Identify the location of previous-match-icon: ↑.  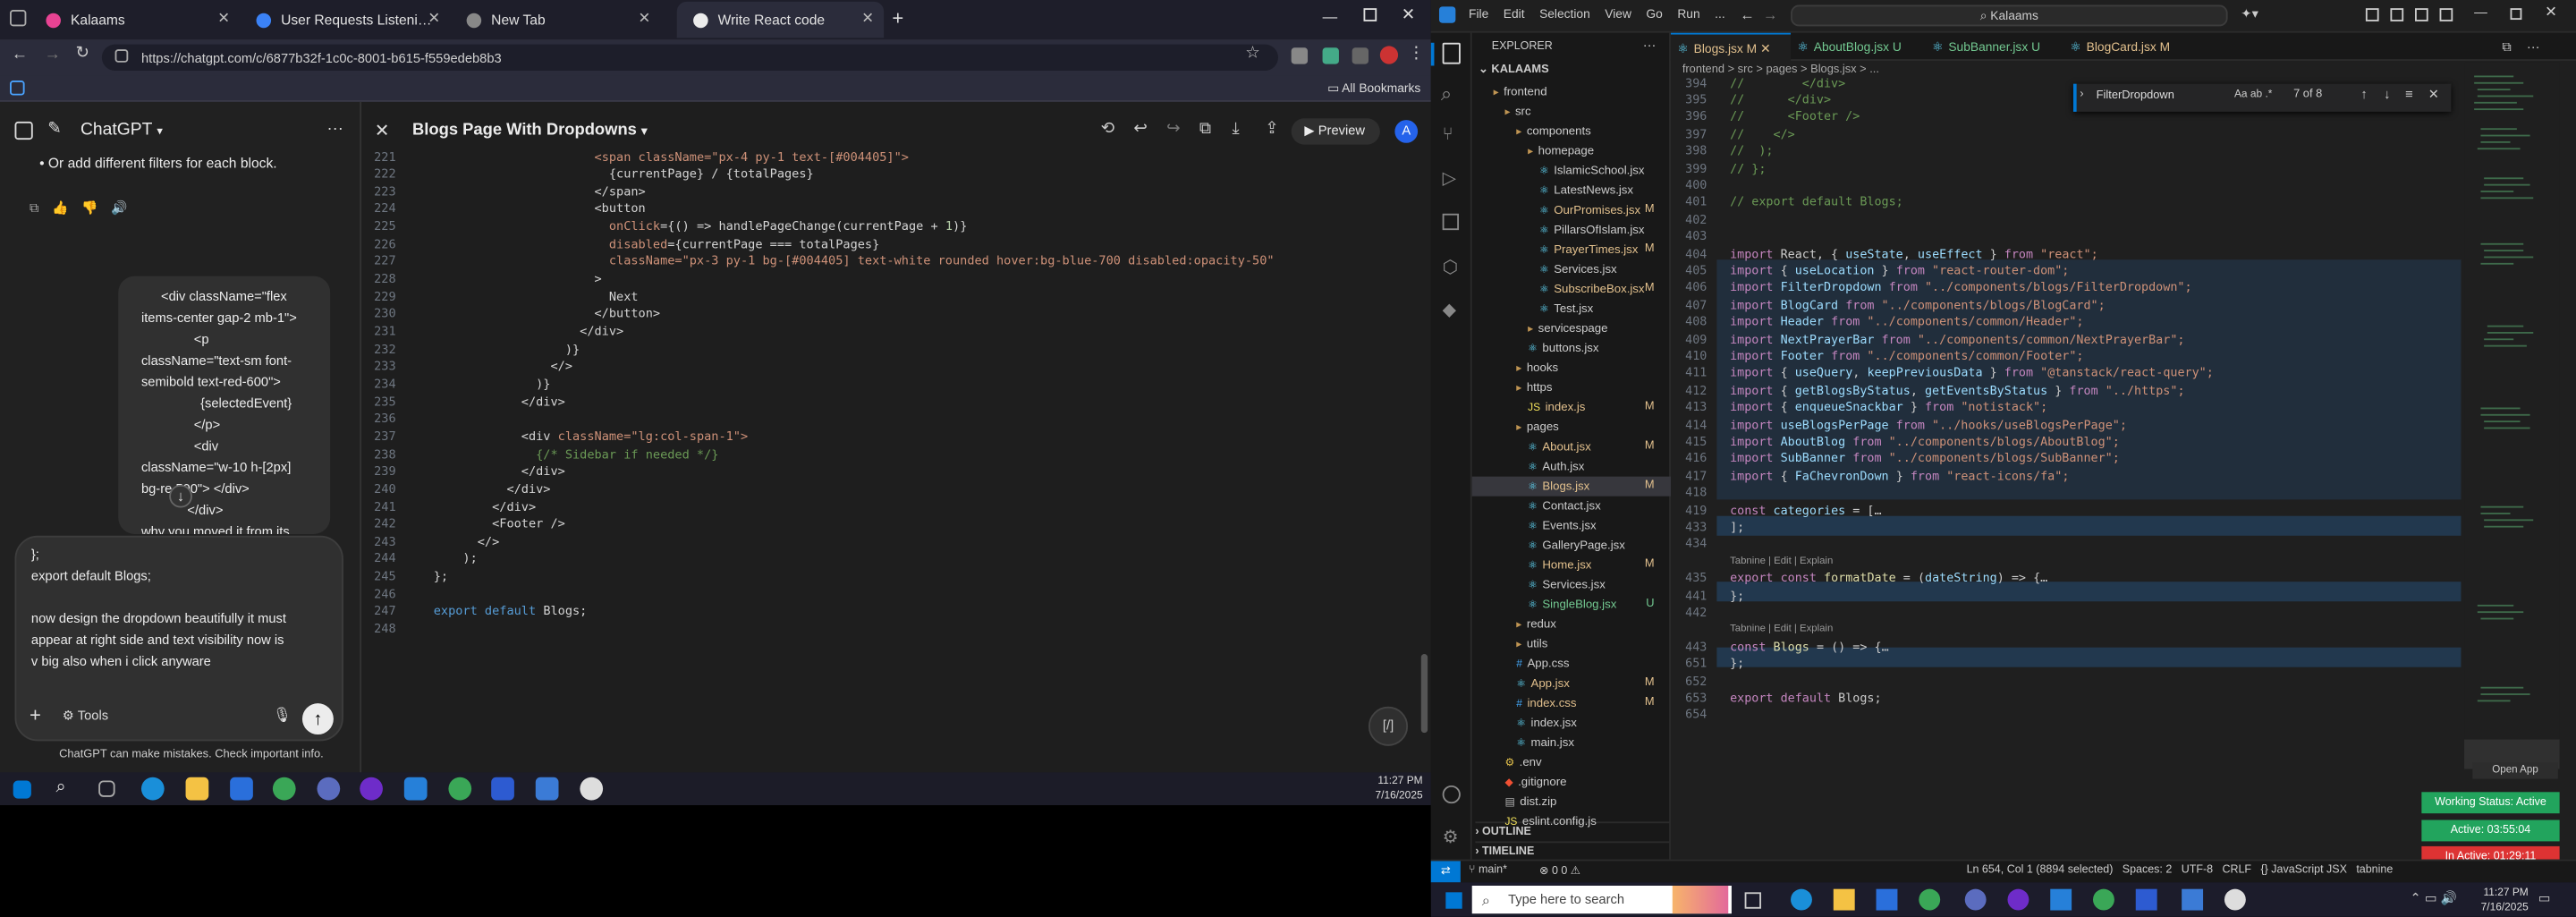
(2363, 94).